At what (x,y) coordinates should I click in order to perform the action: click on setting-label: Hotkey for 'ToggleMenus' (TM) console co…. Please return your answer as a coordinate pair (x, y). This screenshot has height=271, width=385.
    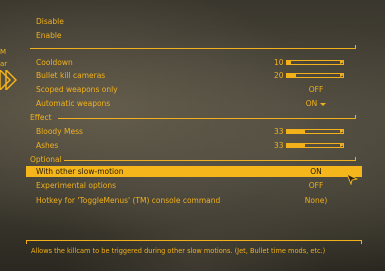
    Looking at the image, I should click on (128, 200).